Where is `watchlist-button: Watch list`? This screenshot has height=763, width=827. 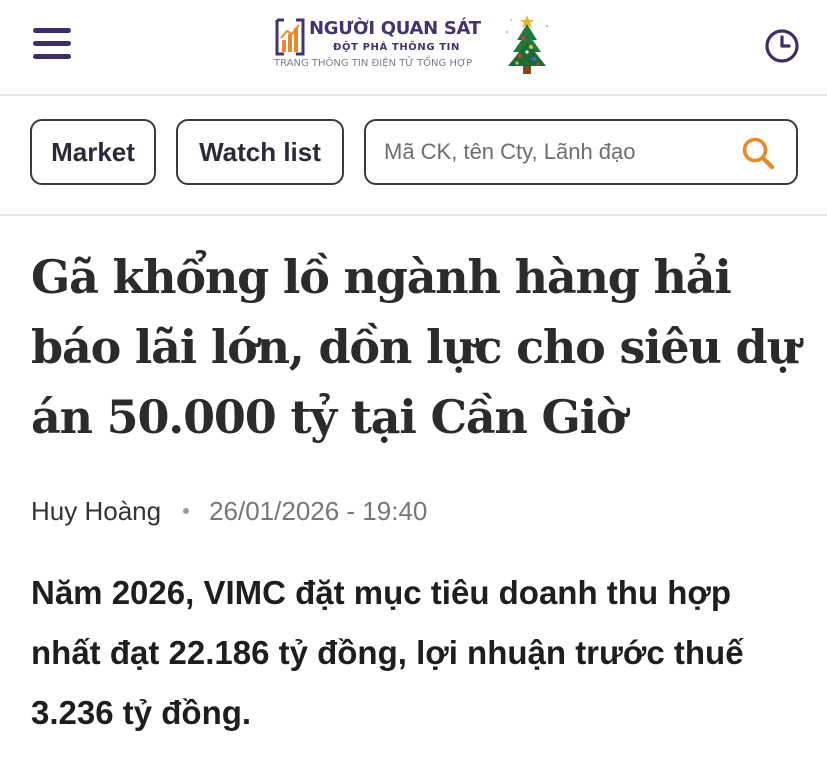 watchlist-button: Watch list is located at coordinates (260, 152).